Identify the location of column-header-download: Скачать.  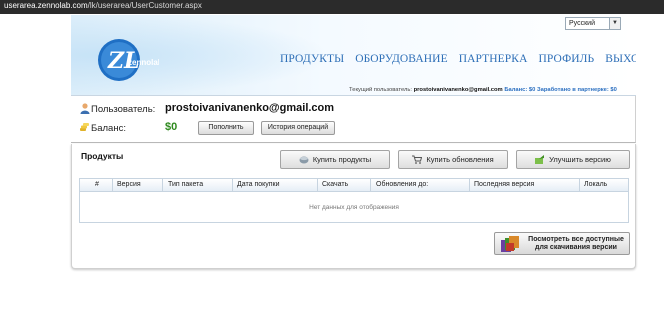
(335, 184).